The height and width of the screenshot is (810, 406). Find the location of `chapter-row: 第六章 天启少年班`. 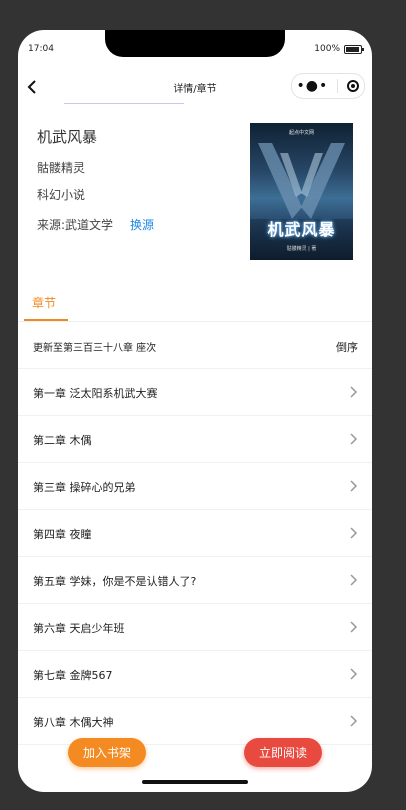

chapter-row: 第六章 天启少年班 is located at coordinates (195, 627).